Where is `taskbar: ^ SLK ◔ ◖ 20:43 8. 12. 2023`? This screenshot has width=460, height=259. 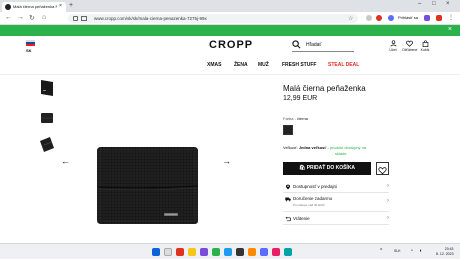 taskbar: ^ SLK ◔ ◖ 20:43 8. 12. 2023 is located at coordinates (230, 251).